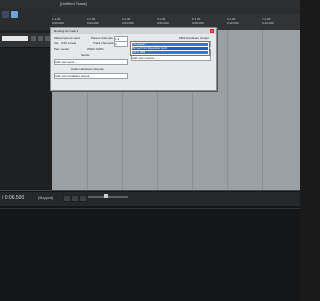 The image size is (320, 301). Describe the element at coordinates (64, 43) in the screenshot. I see `vol-value: 0.00` at that location.